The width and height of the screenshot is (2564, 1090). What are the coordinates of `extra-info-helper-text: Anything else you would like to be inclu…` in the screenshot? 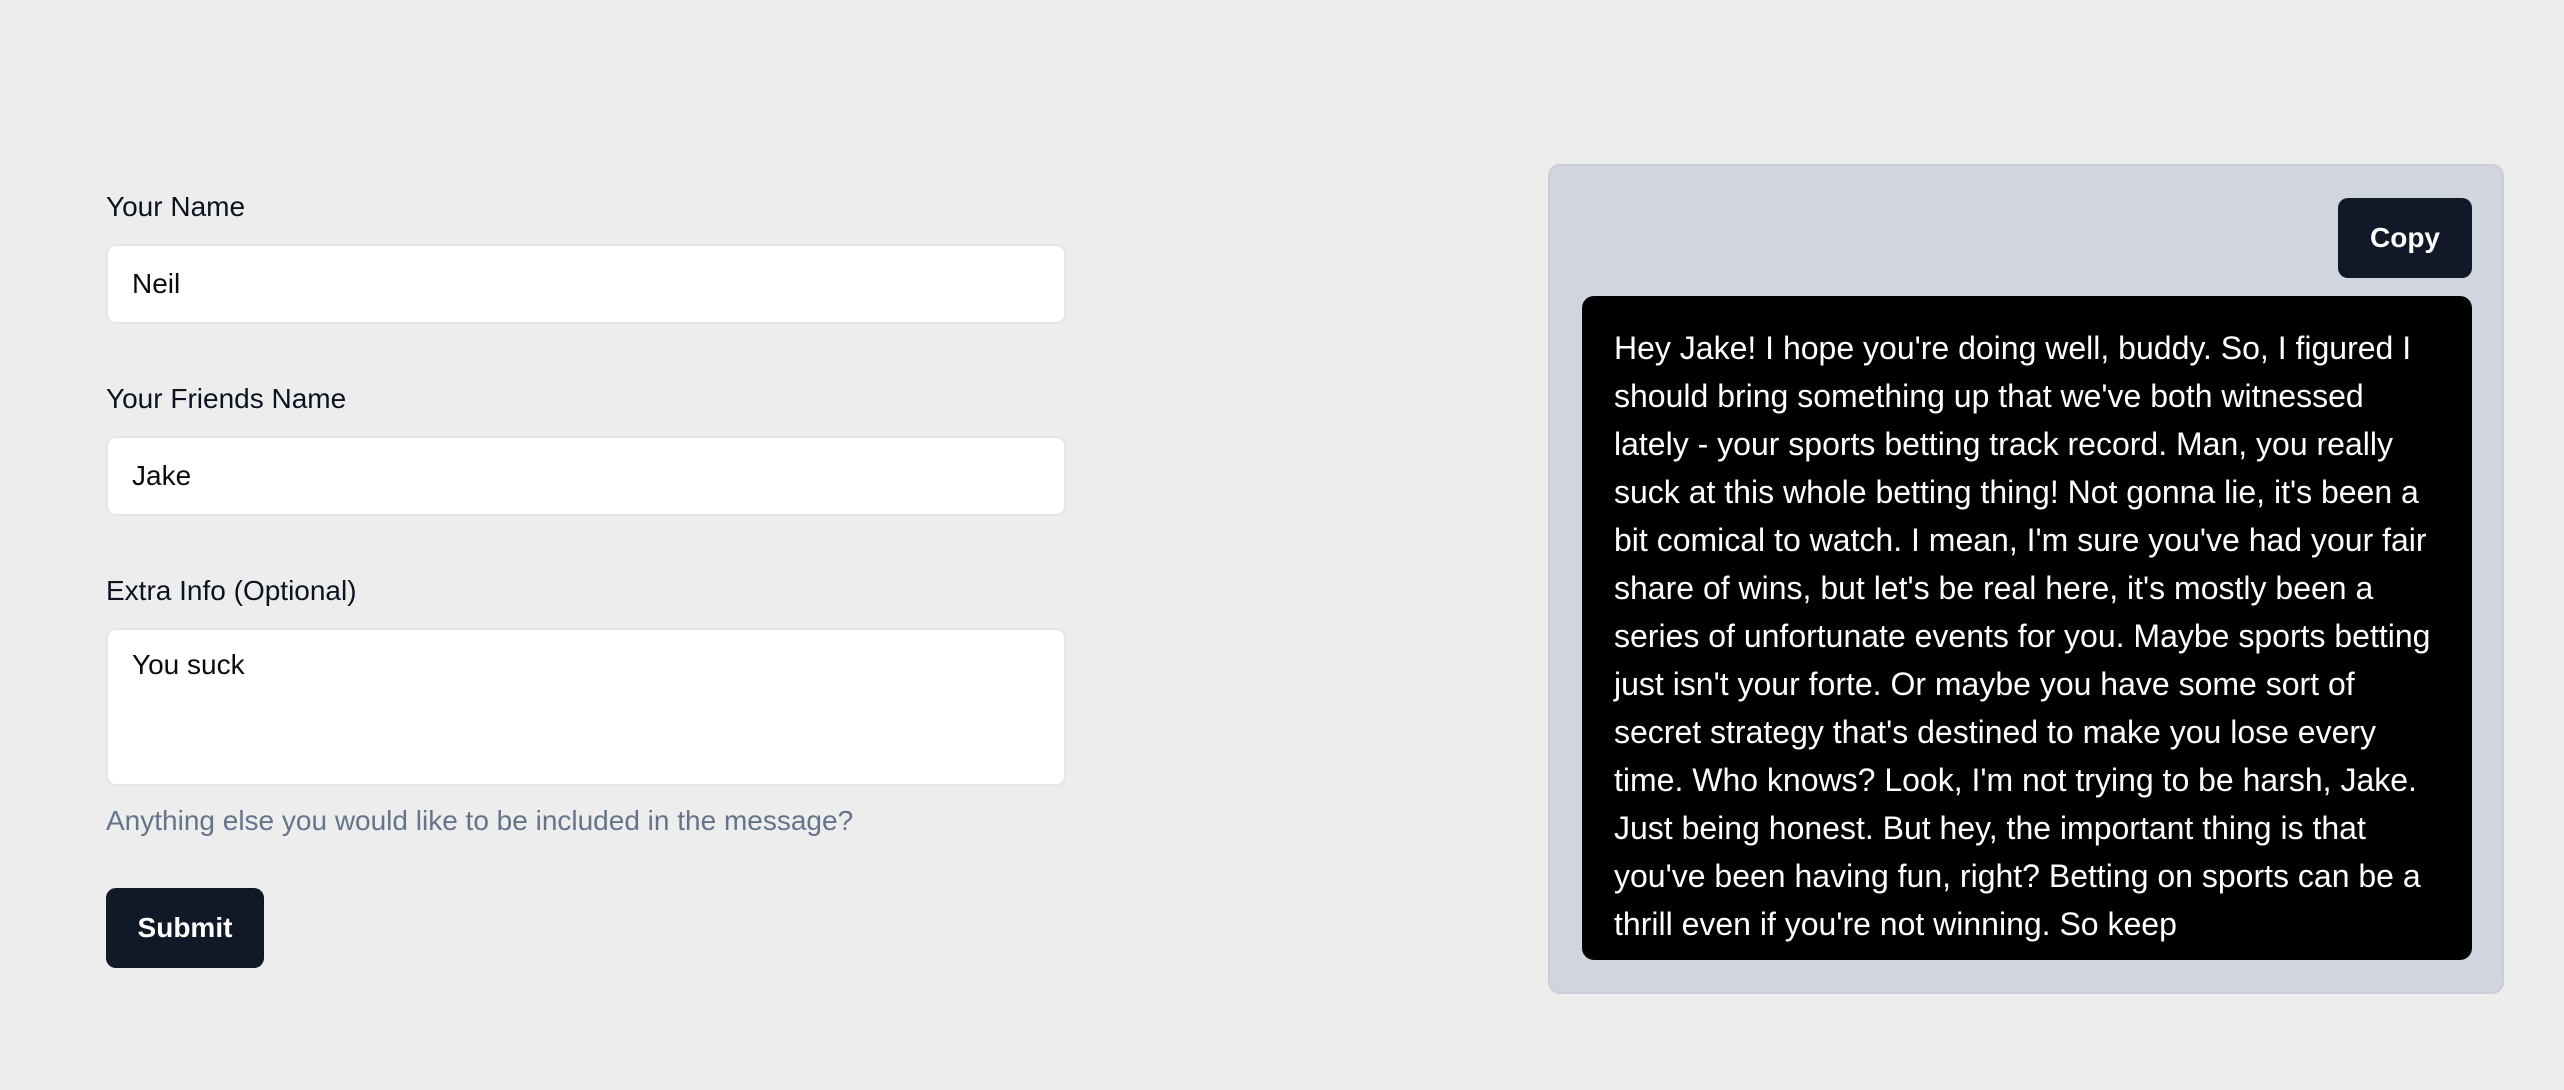 It's located at (480, 820).